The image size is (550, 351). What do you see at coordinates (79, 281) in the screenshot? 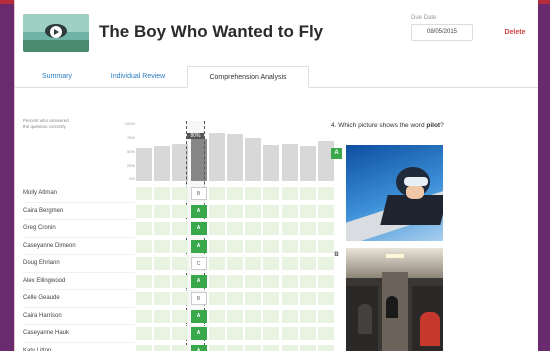
I see `student-name: Alex Ellingwood` at bounding box center [79, 281].